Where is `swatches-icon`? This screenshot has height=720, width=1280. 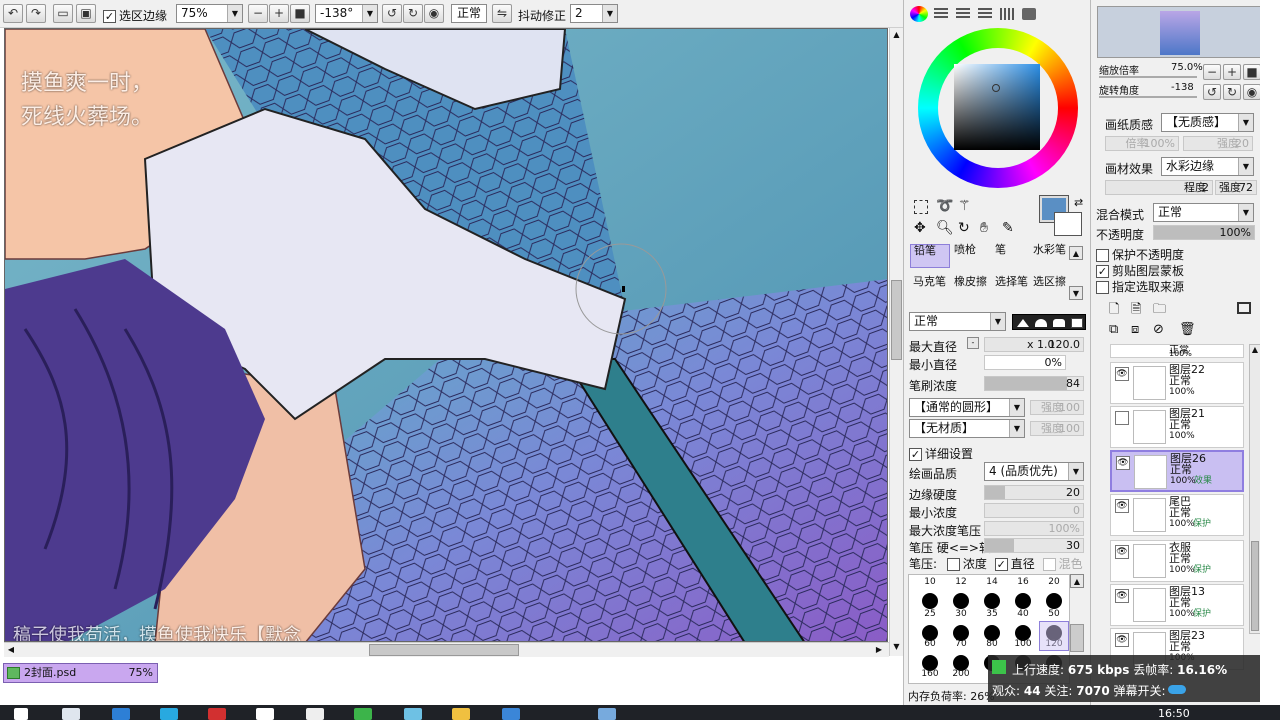
swatches-icon is located at coordinates (1007, 14).